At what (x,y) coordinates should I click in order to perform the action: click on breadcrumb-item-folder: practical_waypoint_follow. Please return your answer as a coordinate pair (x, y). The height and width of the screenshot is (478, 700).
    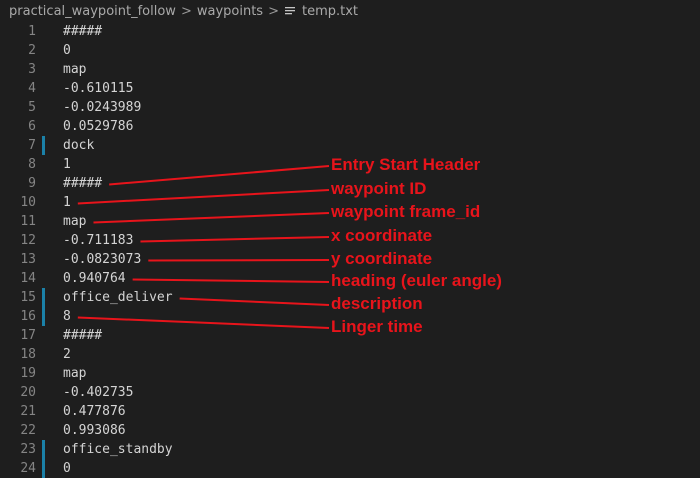
    Looking at the image, I should click on (92, 11).